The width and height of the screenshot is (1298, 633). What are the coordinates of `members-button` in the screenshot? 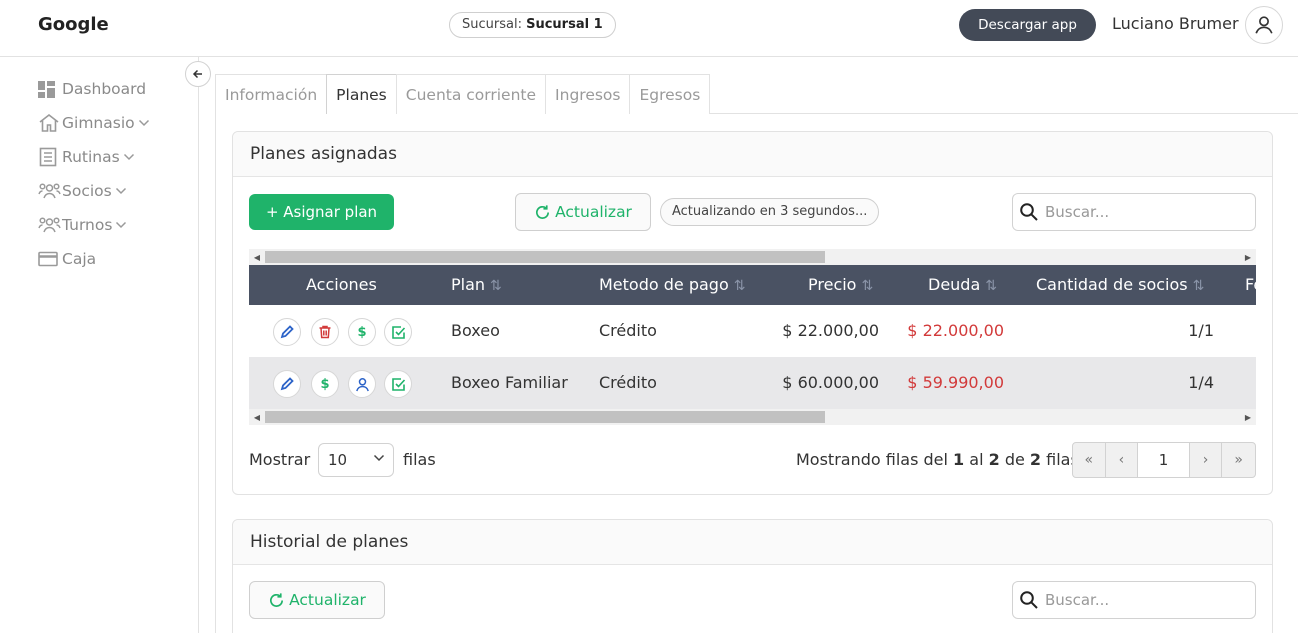 It's located at (362, 384).